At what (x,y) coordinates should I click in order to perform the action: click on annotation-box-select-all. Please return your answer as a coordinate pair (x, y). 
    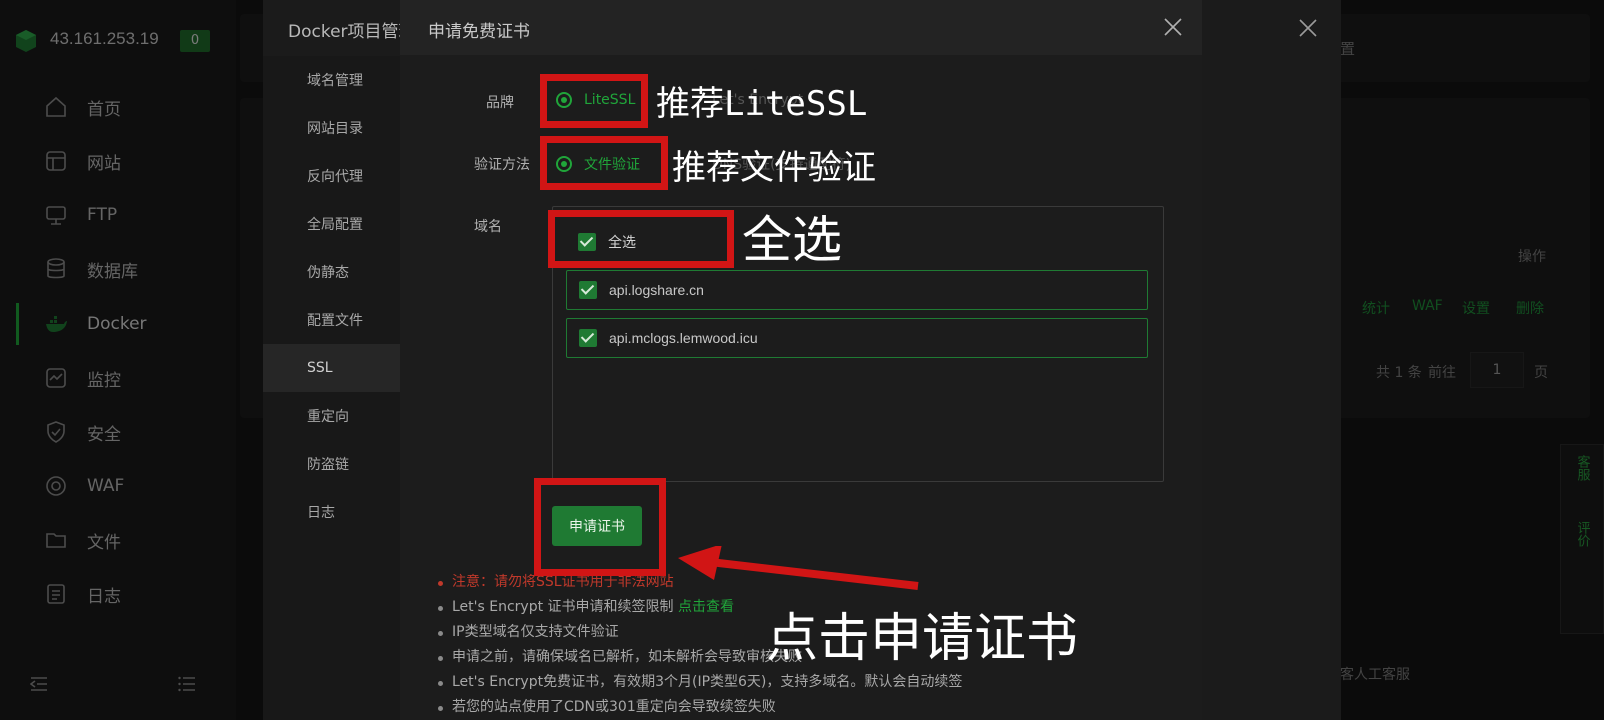
    Looking at the image, I should click on (641, 239).